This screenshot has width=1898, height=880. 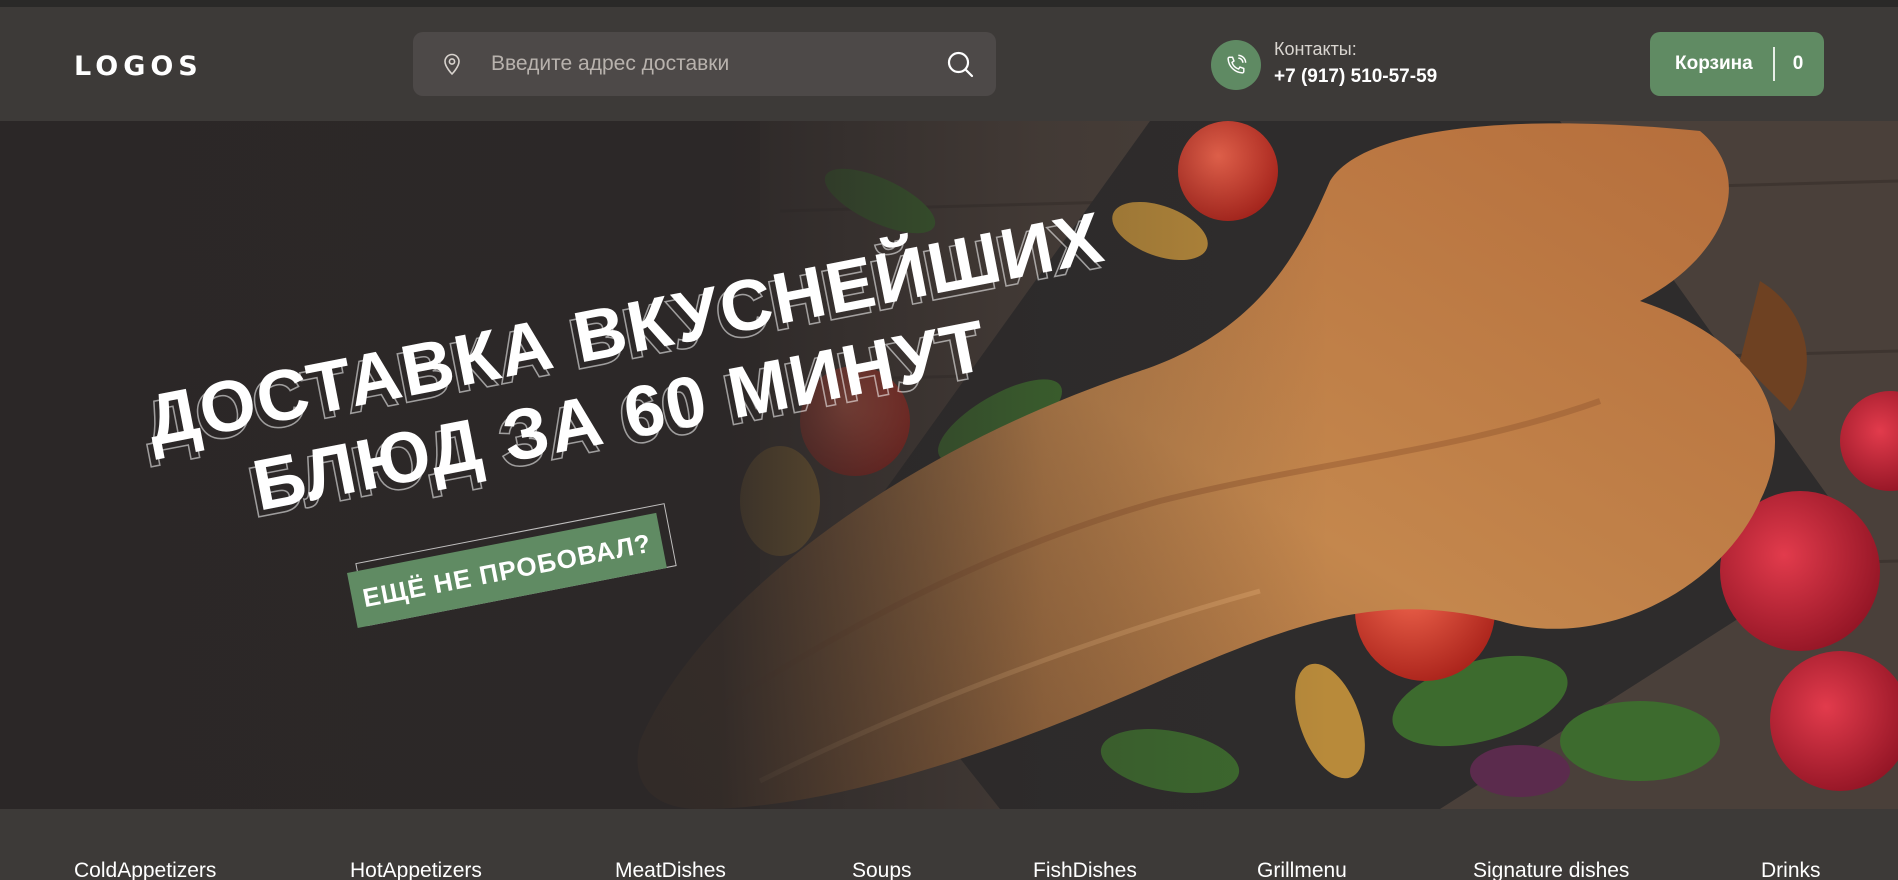 I want to click on category-grill-menu: Grillmenu, so click(x=1302, y=869).